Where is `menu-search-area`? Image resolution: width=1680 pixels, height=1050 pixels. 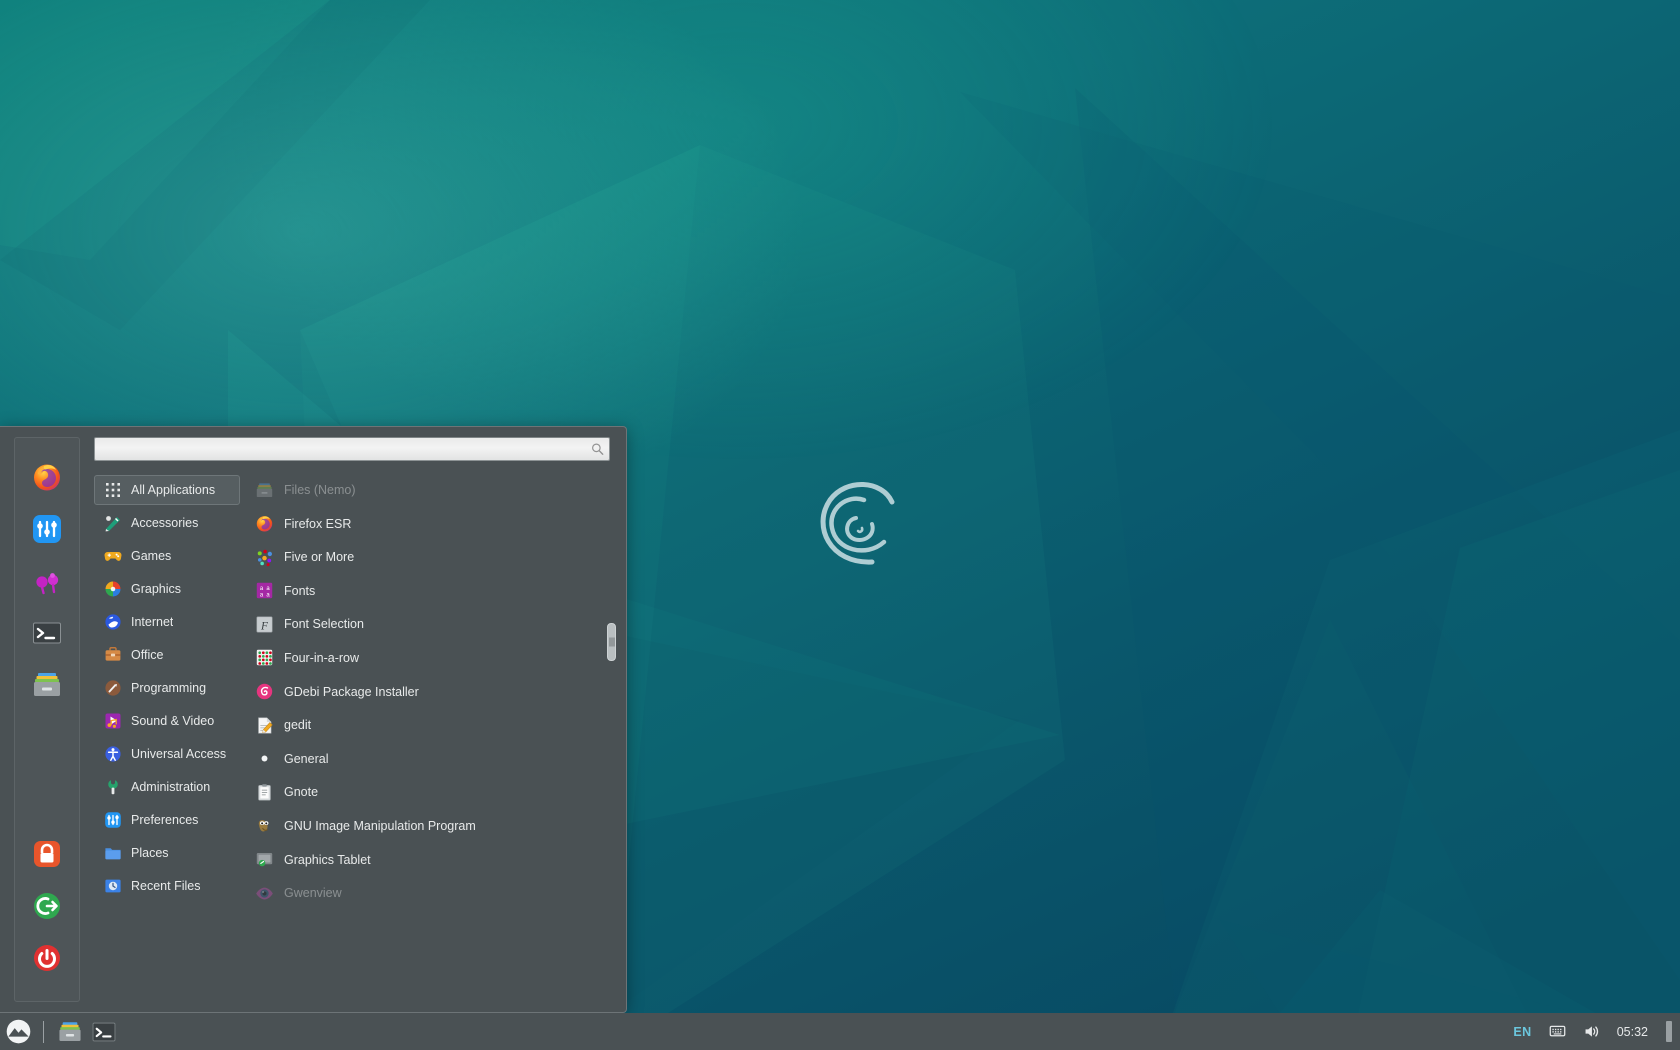
menu-search-area is located at coordinates (352, 449).